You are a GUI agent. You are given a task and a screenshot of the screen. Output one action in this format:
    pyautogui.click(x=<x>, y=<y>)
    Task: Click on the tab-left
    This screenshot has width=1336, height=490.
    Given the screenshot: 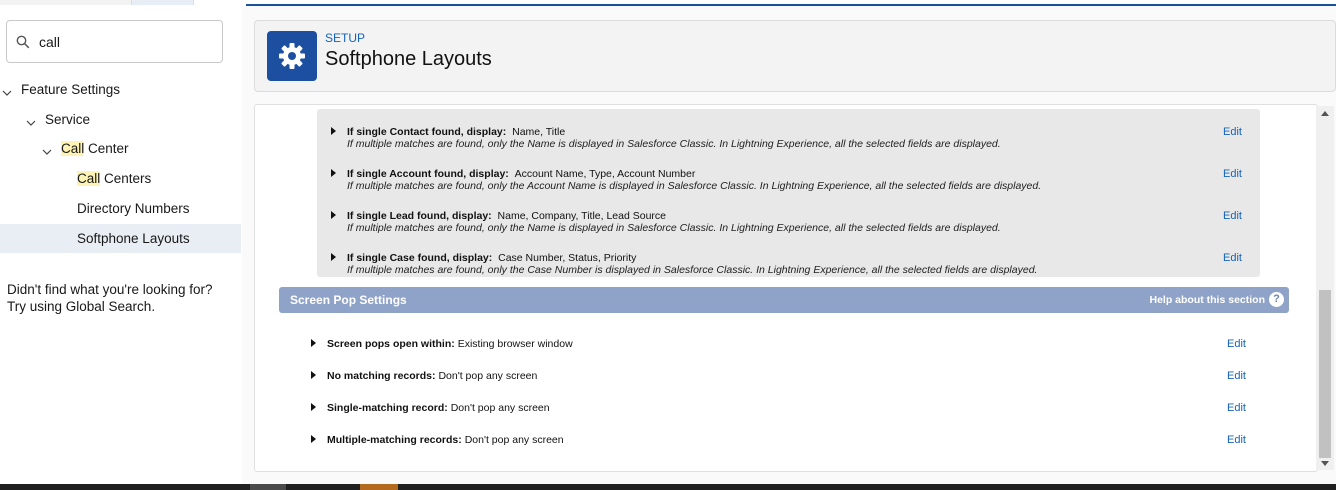 What is the action you would take?
    pyautogui.click(x=66, y=2)
    